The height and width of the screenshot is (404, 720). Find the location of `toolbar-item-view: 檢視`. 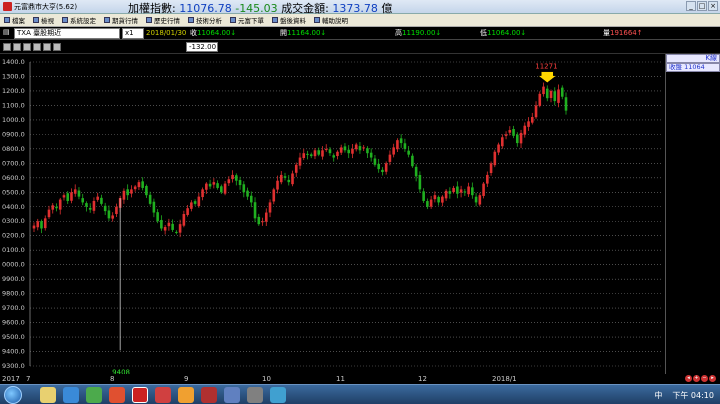

toolbar-item-view: 檢視 is located at coordinates (43, 20).